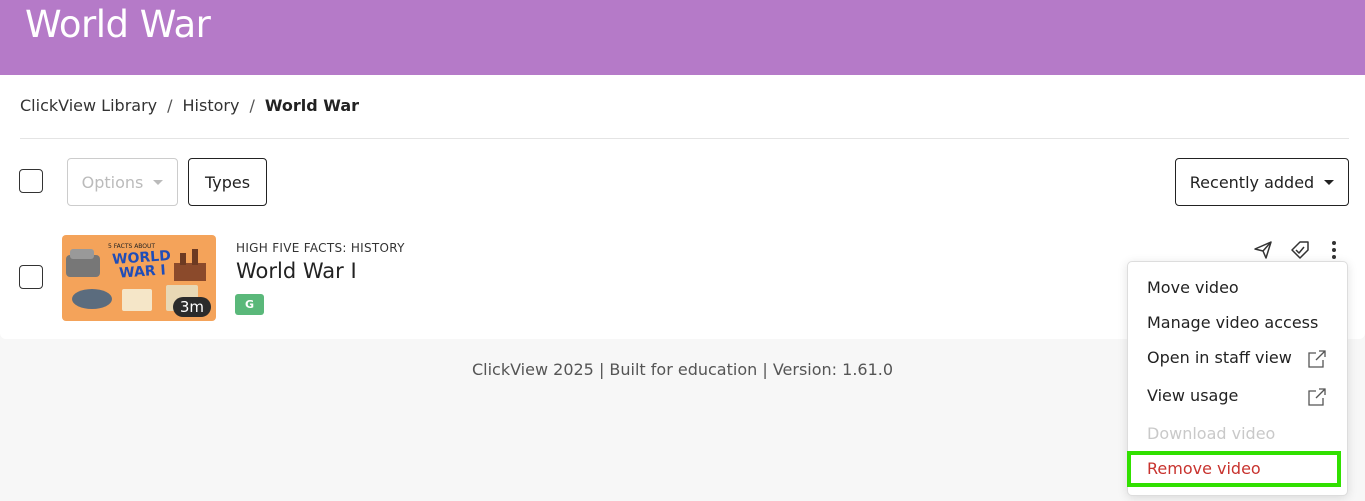 Image resolution: width=1365 pixels, height=501 pixels. Describe the element at coordinates (1300, 250) in the screenshot. I see `tag-check-icon` at that location.